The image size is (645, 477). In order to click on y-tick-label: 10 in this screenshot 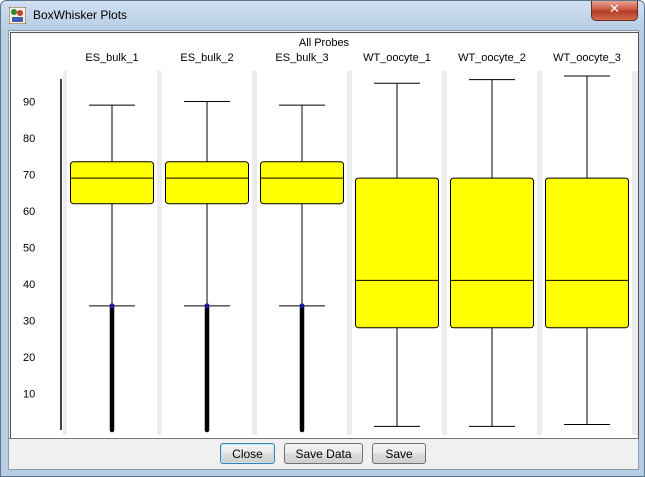, I will do `click(29, 395)`.